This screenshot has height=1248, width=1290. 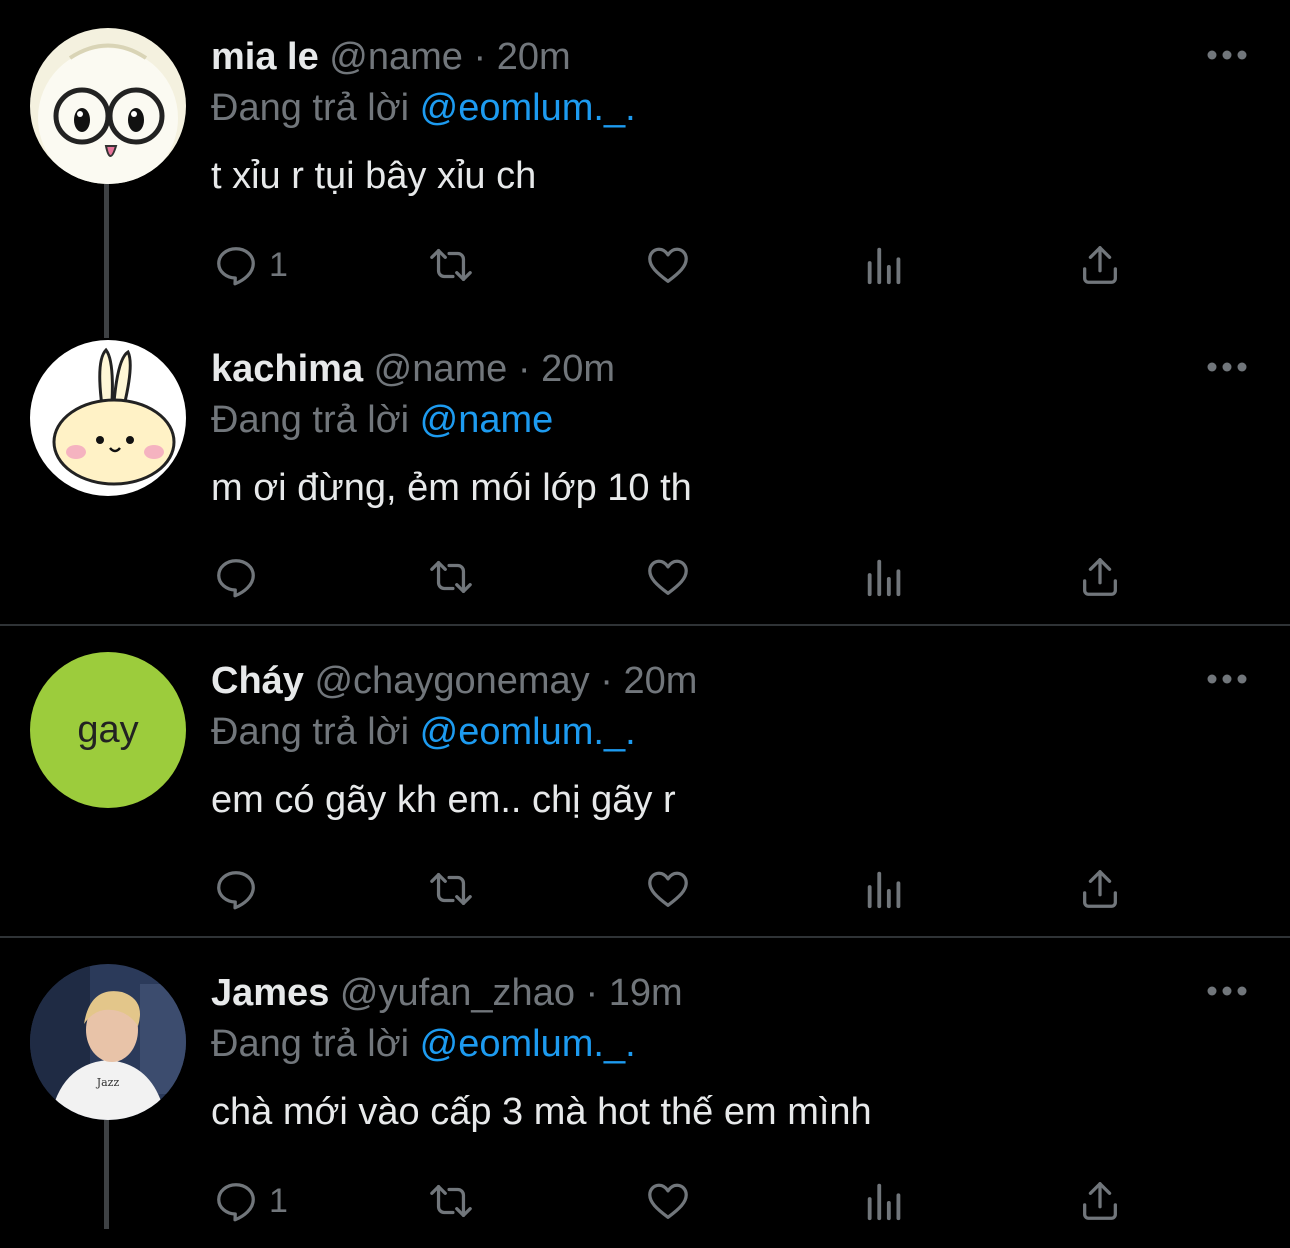 I want to click on tweet-text: t xỉu r tụi bây xỉu ch, so click(x=374, y=176).